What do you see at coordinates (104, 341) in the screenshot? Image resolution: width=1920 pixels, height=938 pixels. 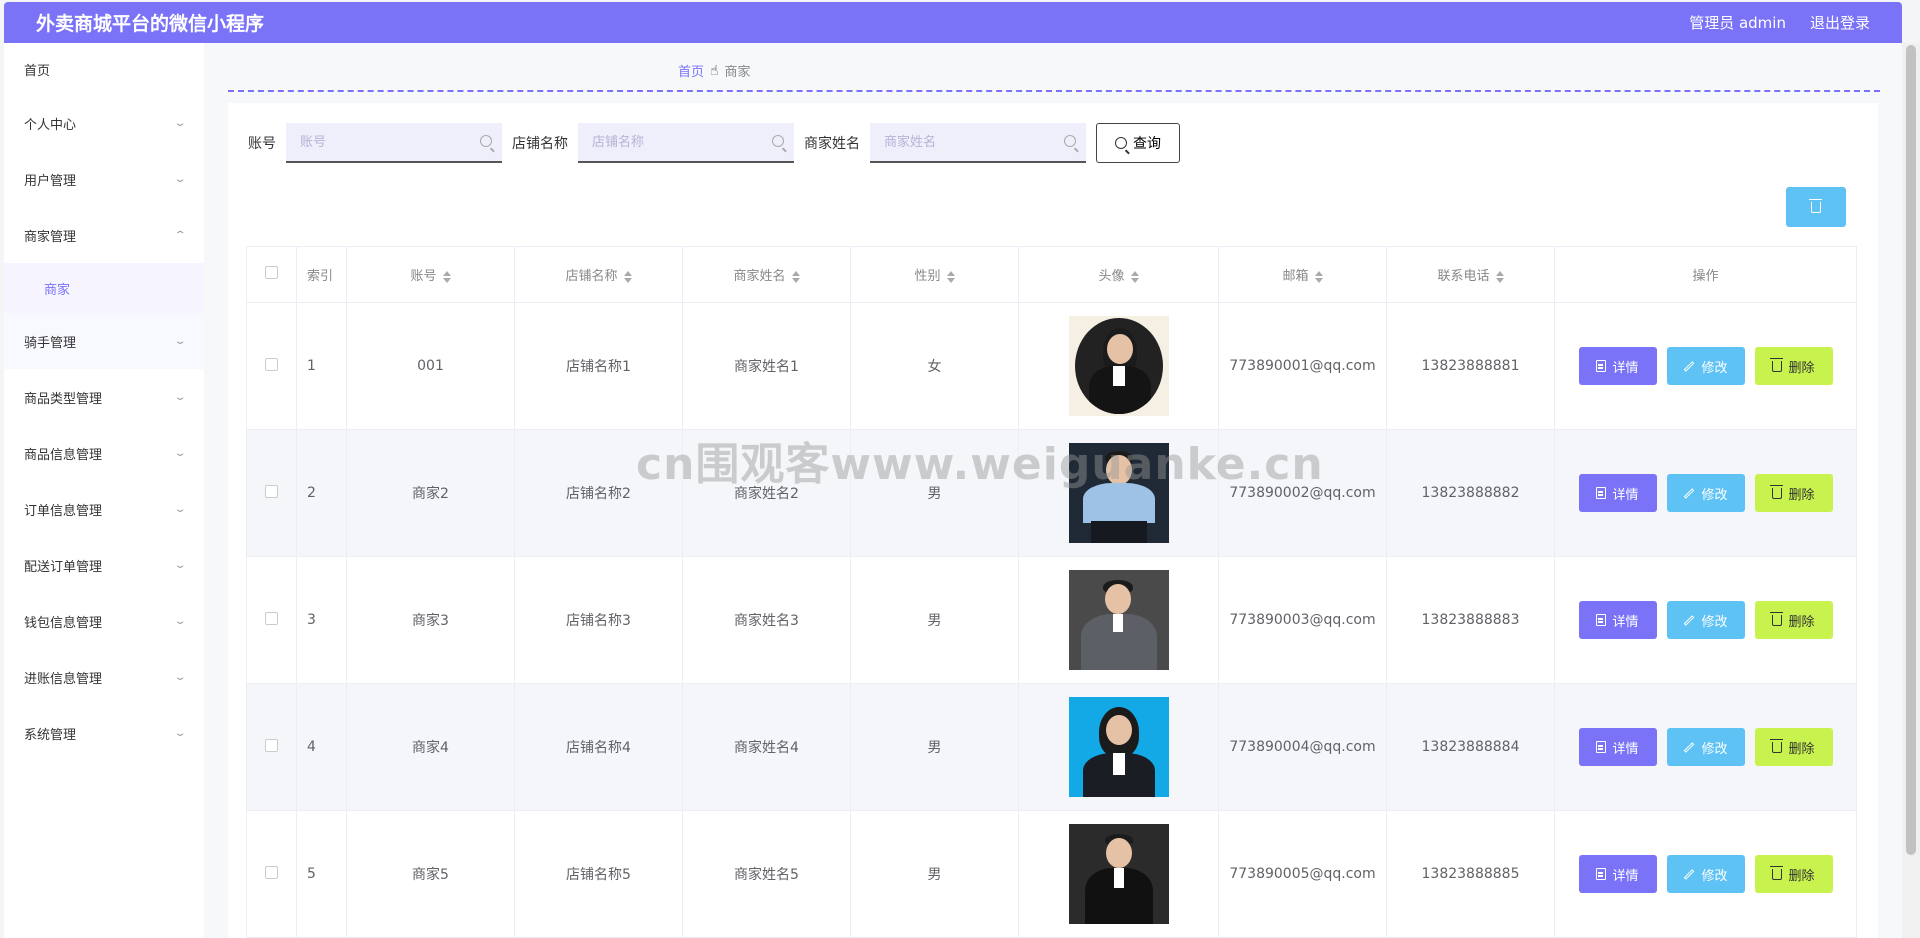 I see `sidebar-item-riders: 骑手管理 ⌄` at bounding box center [104, 341].